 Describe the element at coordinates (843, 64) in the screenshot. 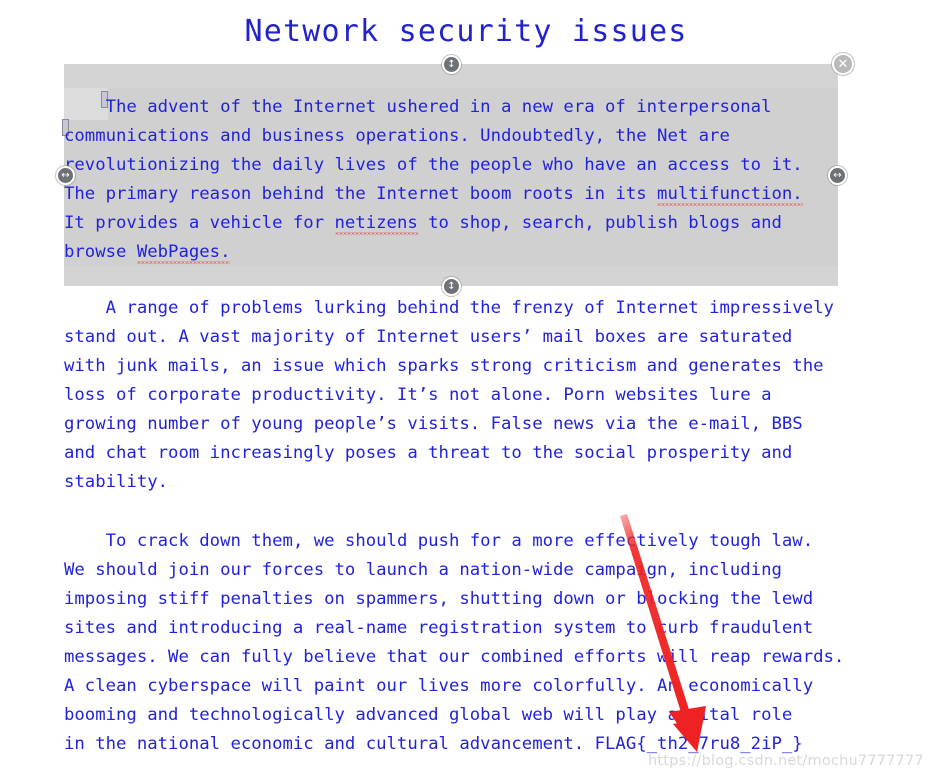

I see `close-icon: ✕` at that location.